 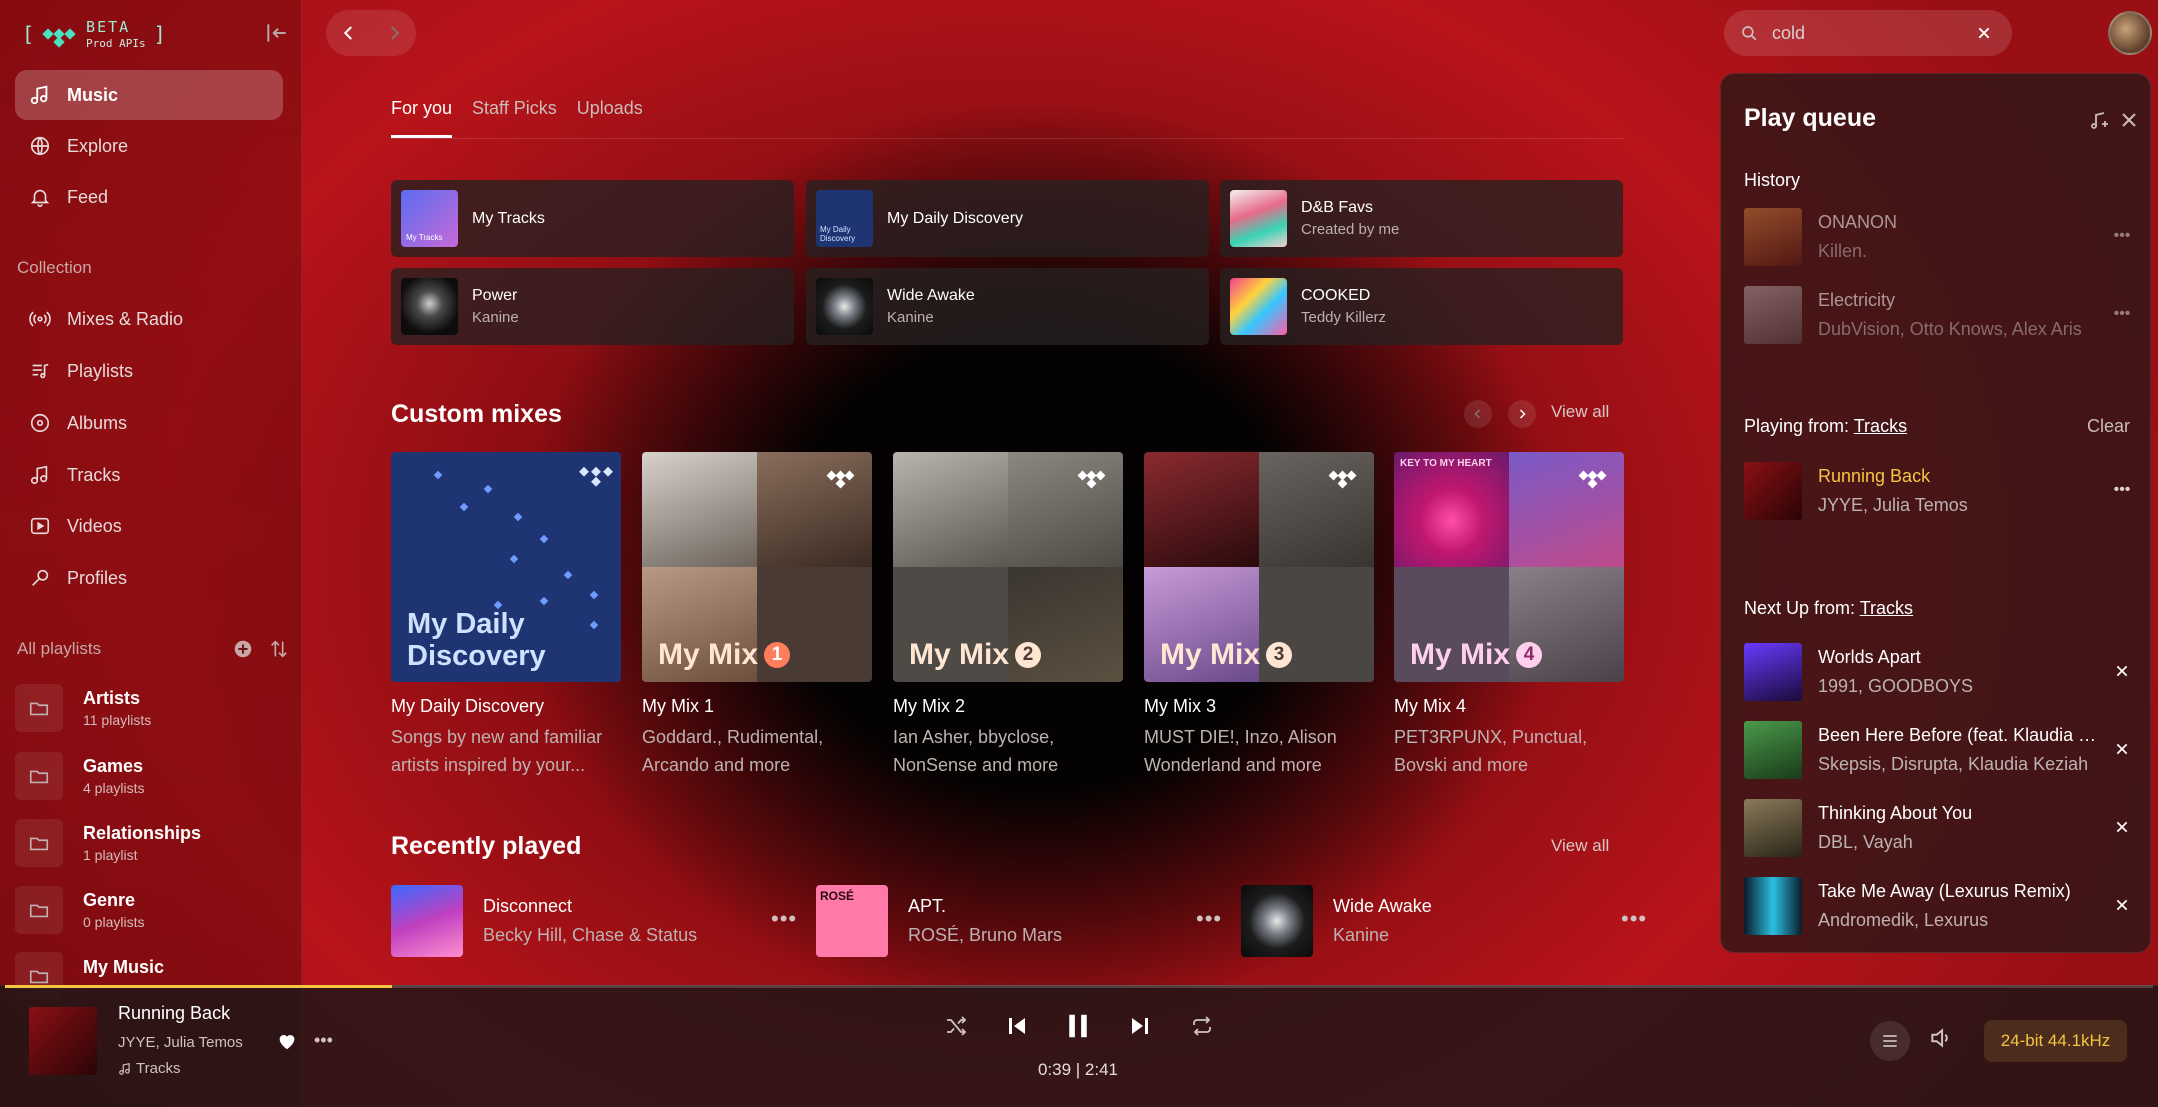 What do you see at coordinates (149, 319) in the screenshot?
I see `nav-mixes-radio: Mixes & Radio` at bounding box center [149, 319].